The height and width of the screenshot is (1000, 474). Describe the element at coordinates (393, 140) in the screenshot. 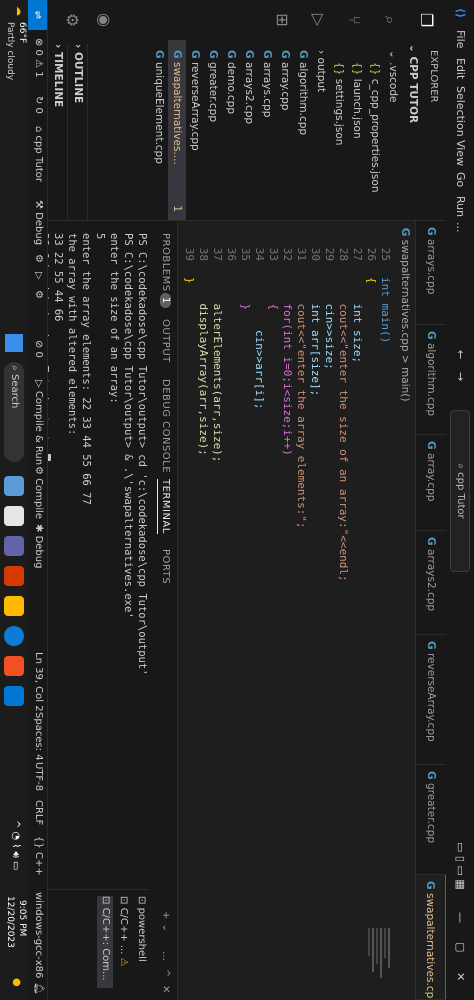

I see `tree-item-vscode: ⌄ .vscode` at that location.